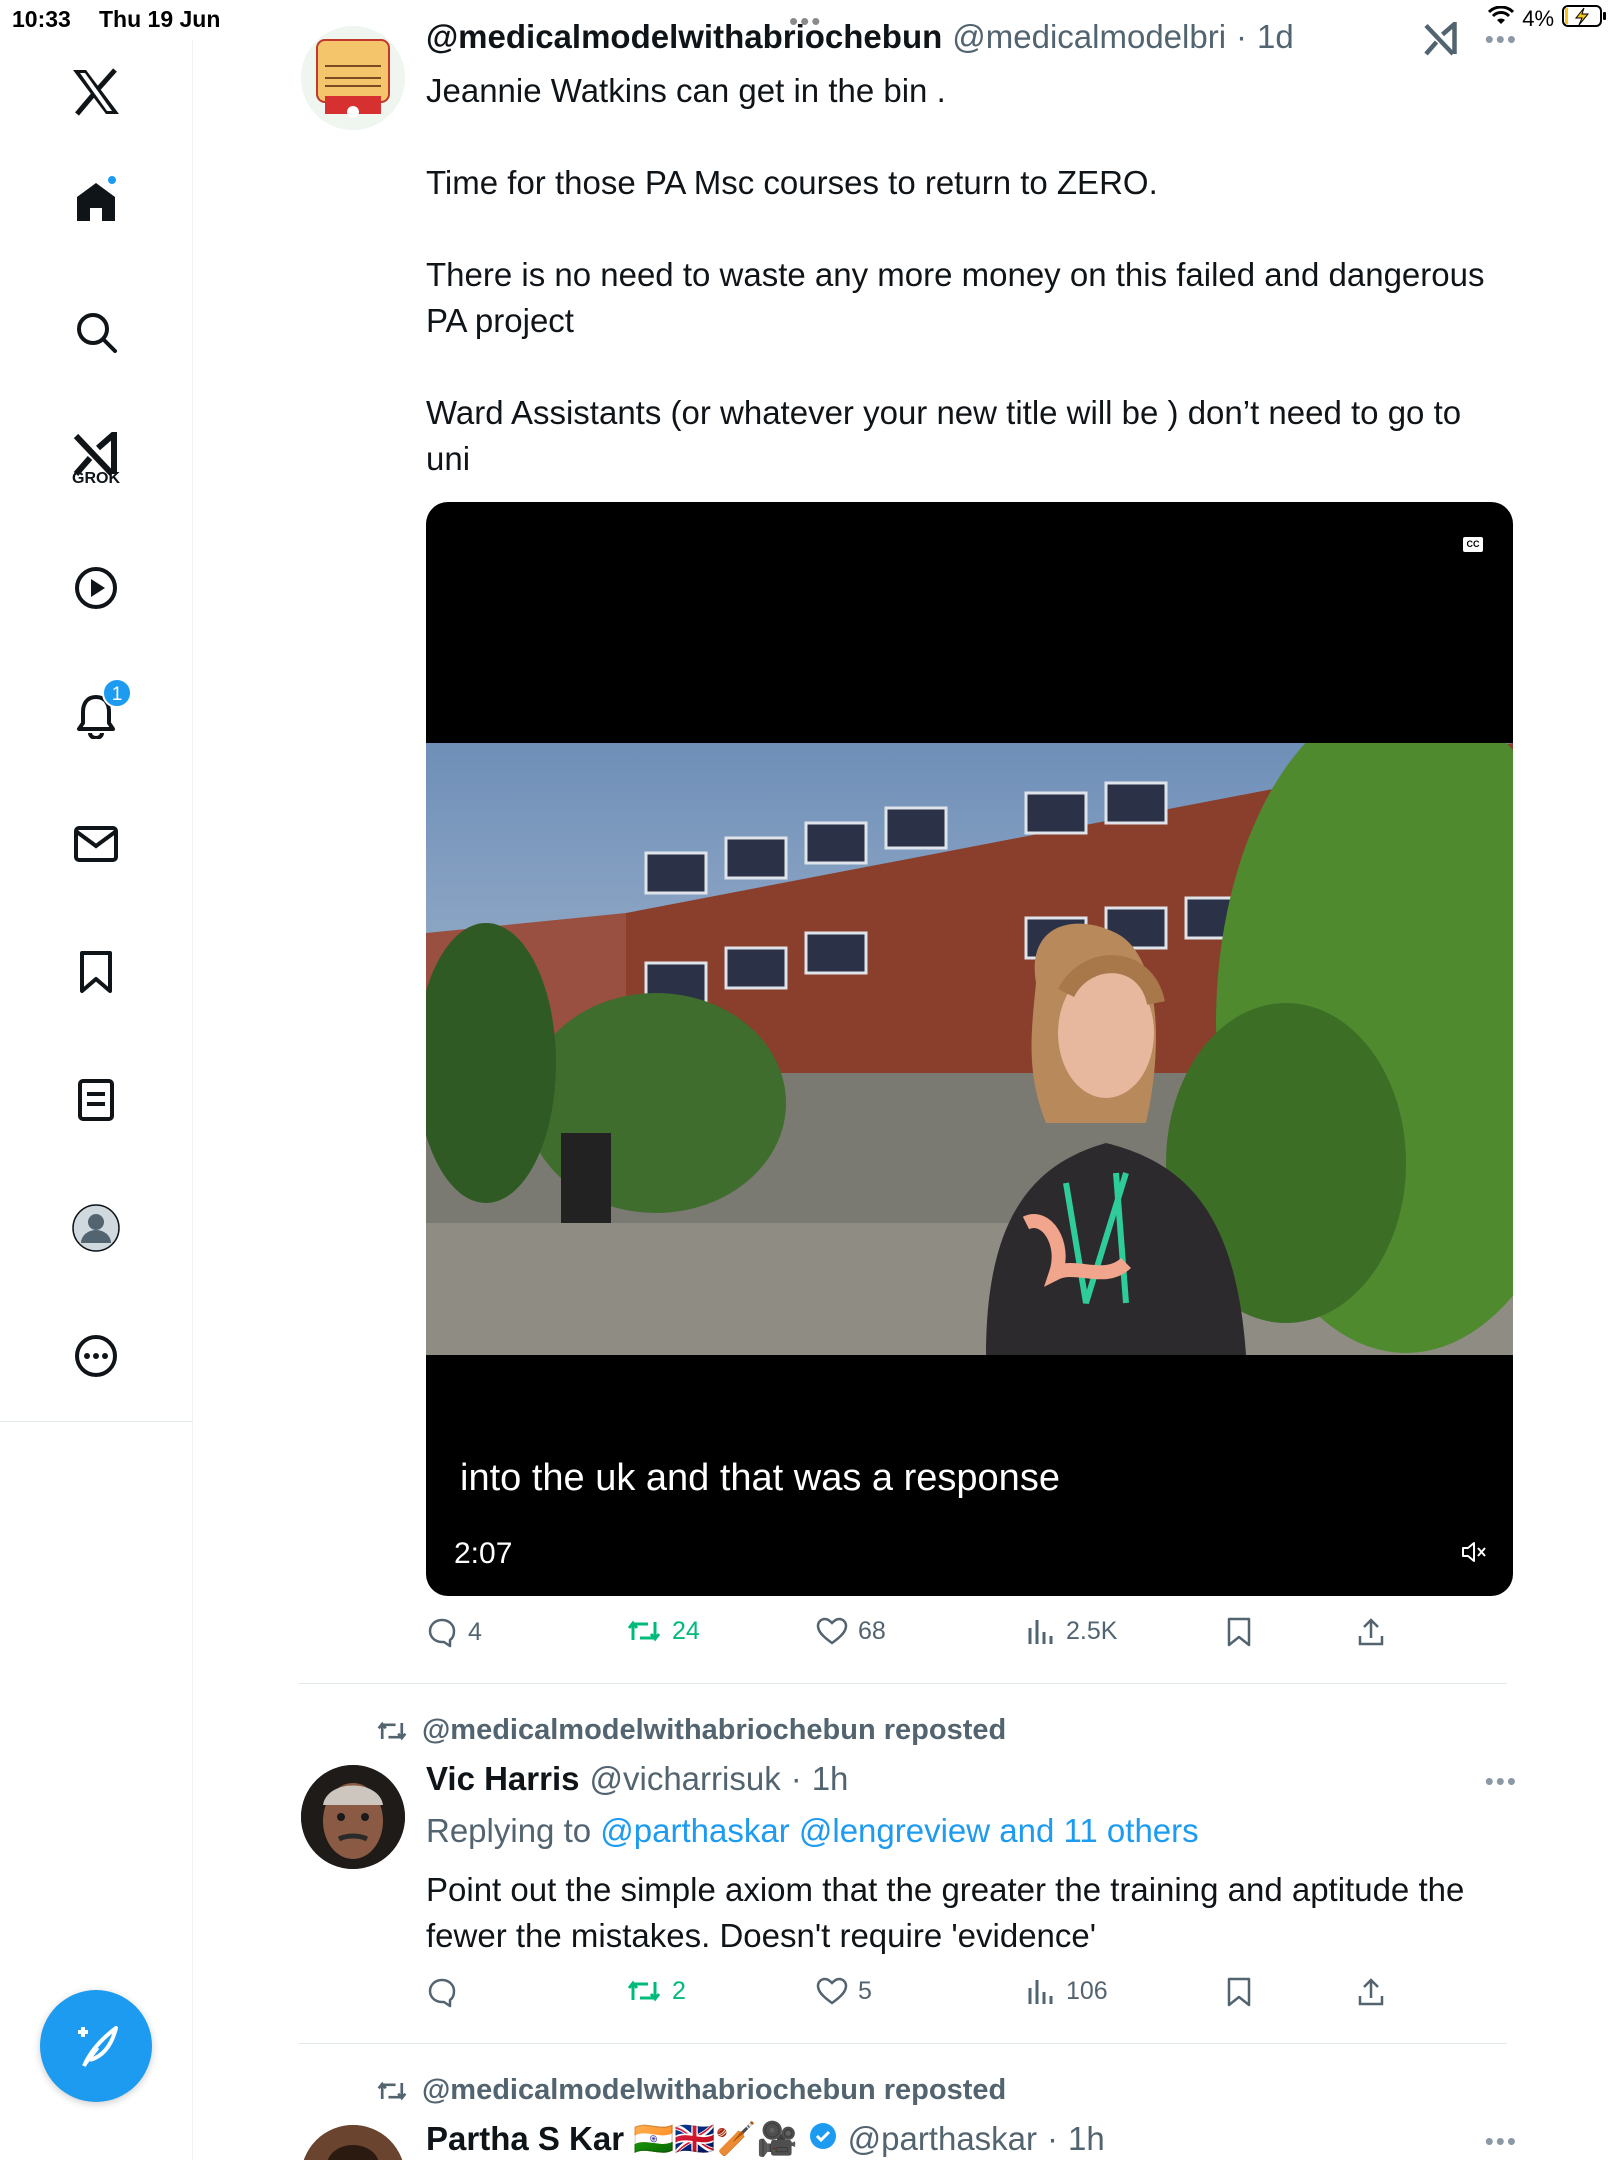 The height and width of the screenshot is (2160, 1620). I want to click on compose-post-button, so click(96, 2046).